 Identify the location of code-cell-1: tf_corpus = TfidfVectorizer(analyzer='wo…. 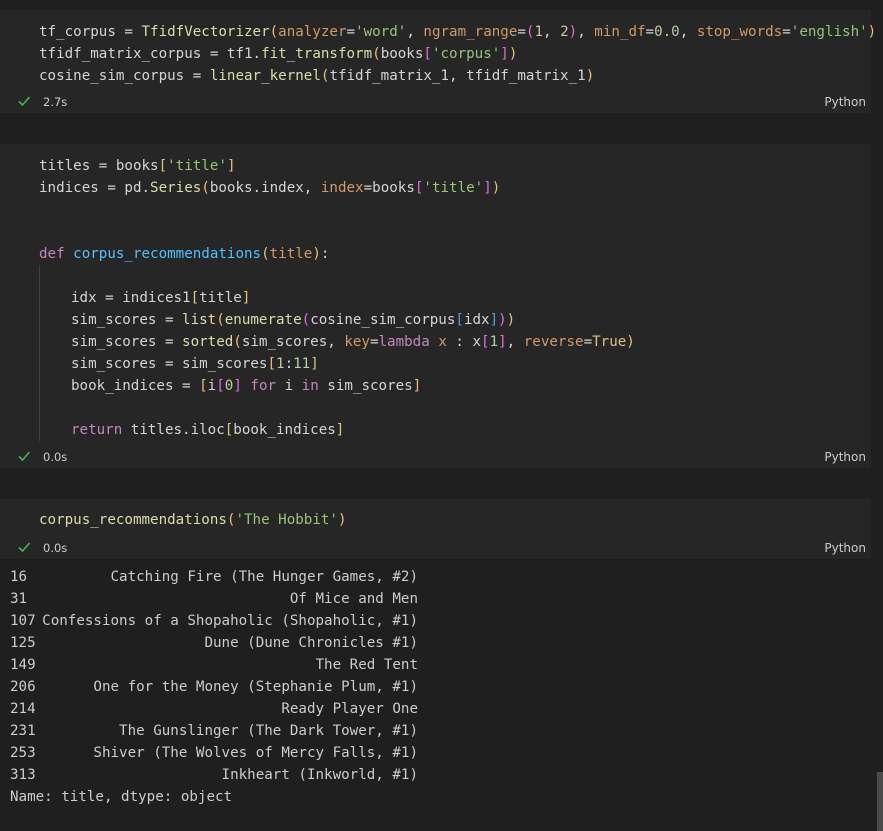
(438, 61).